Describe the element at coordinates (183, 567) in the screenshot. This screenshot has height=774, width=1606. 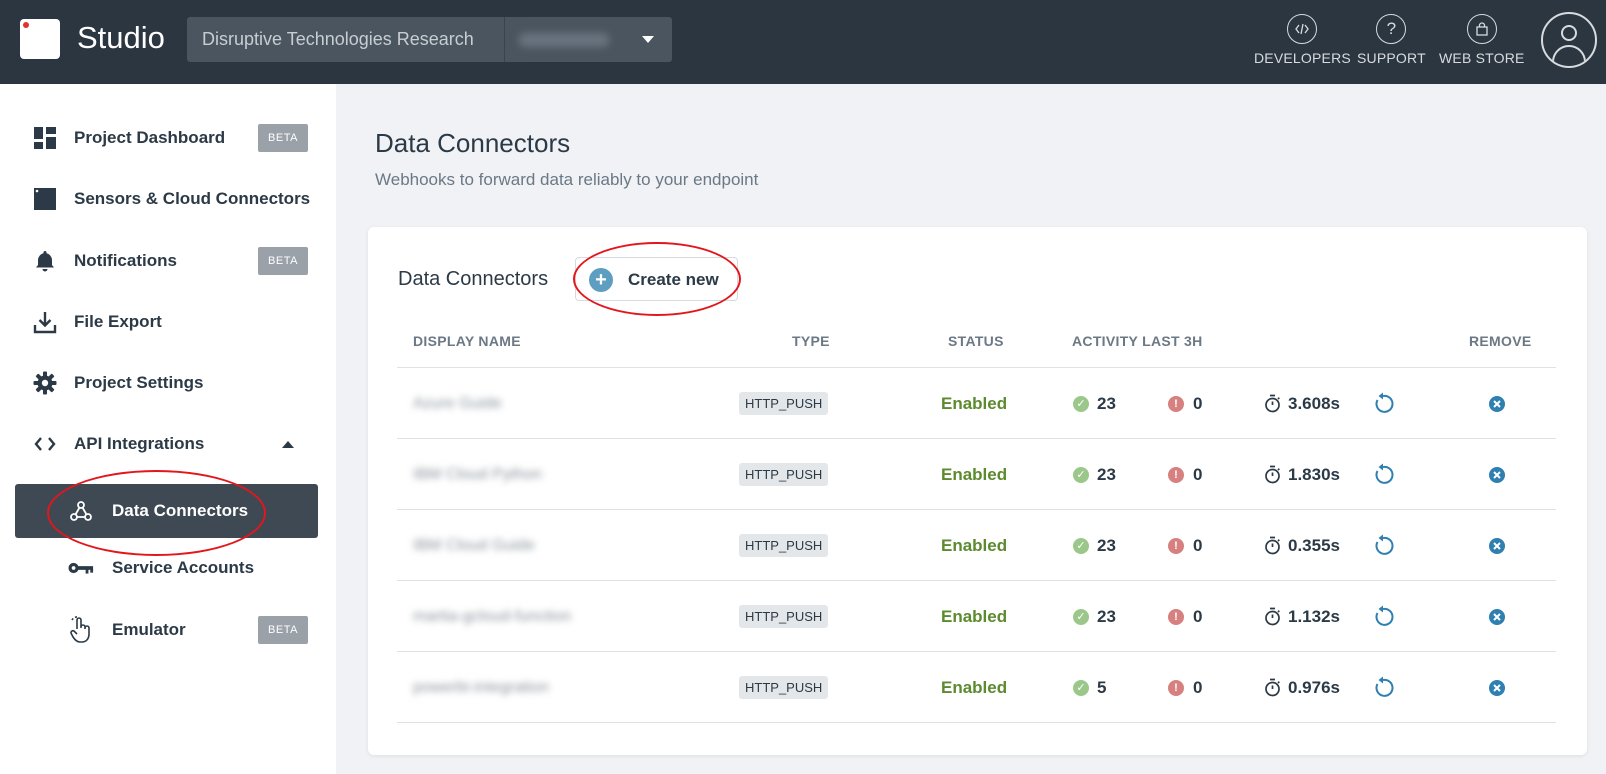
I see `sidebar-item-label: Service Accounts` at that location.